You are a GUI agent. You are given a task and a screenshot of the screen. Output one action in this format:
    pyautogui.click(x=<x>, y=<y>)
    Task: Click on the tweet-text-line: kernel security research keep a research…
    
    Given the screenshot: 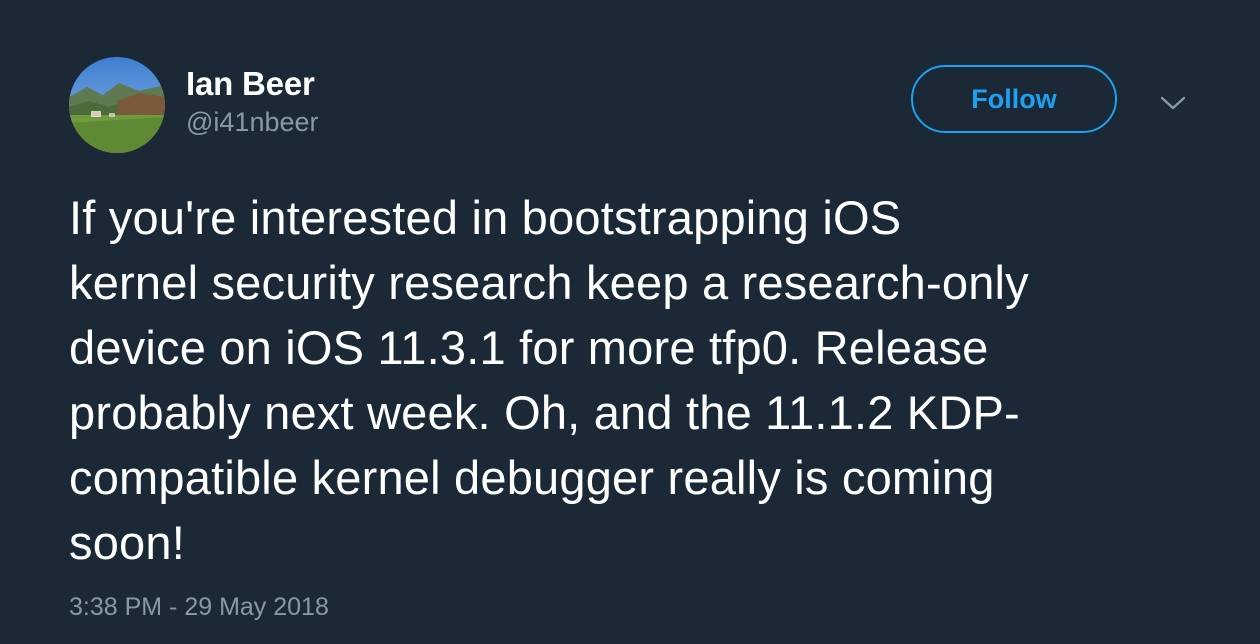 What is the action you would take?
    pyautogui.click(x=549, y=282)
    